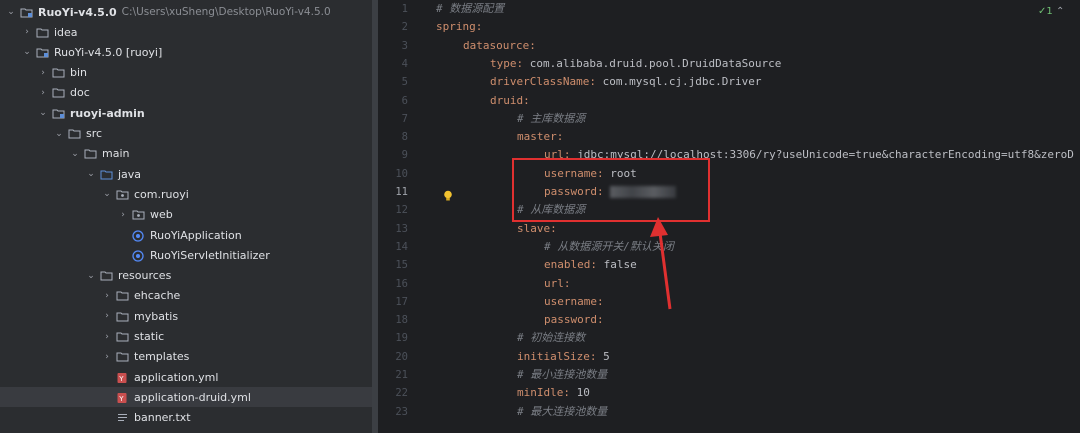 Image resolution: width=1080 pixels, height=433 pixels. Describe the element at coordinates (590, 265) in the screenshot. I see `code-line: enabled: false` at that location.